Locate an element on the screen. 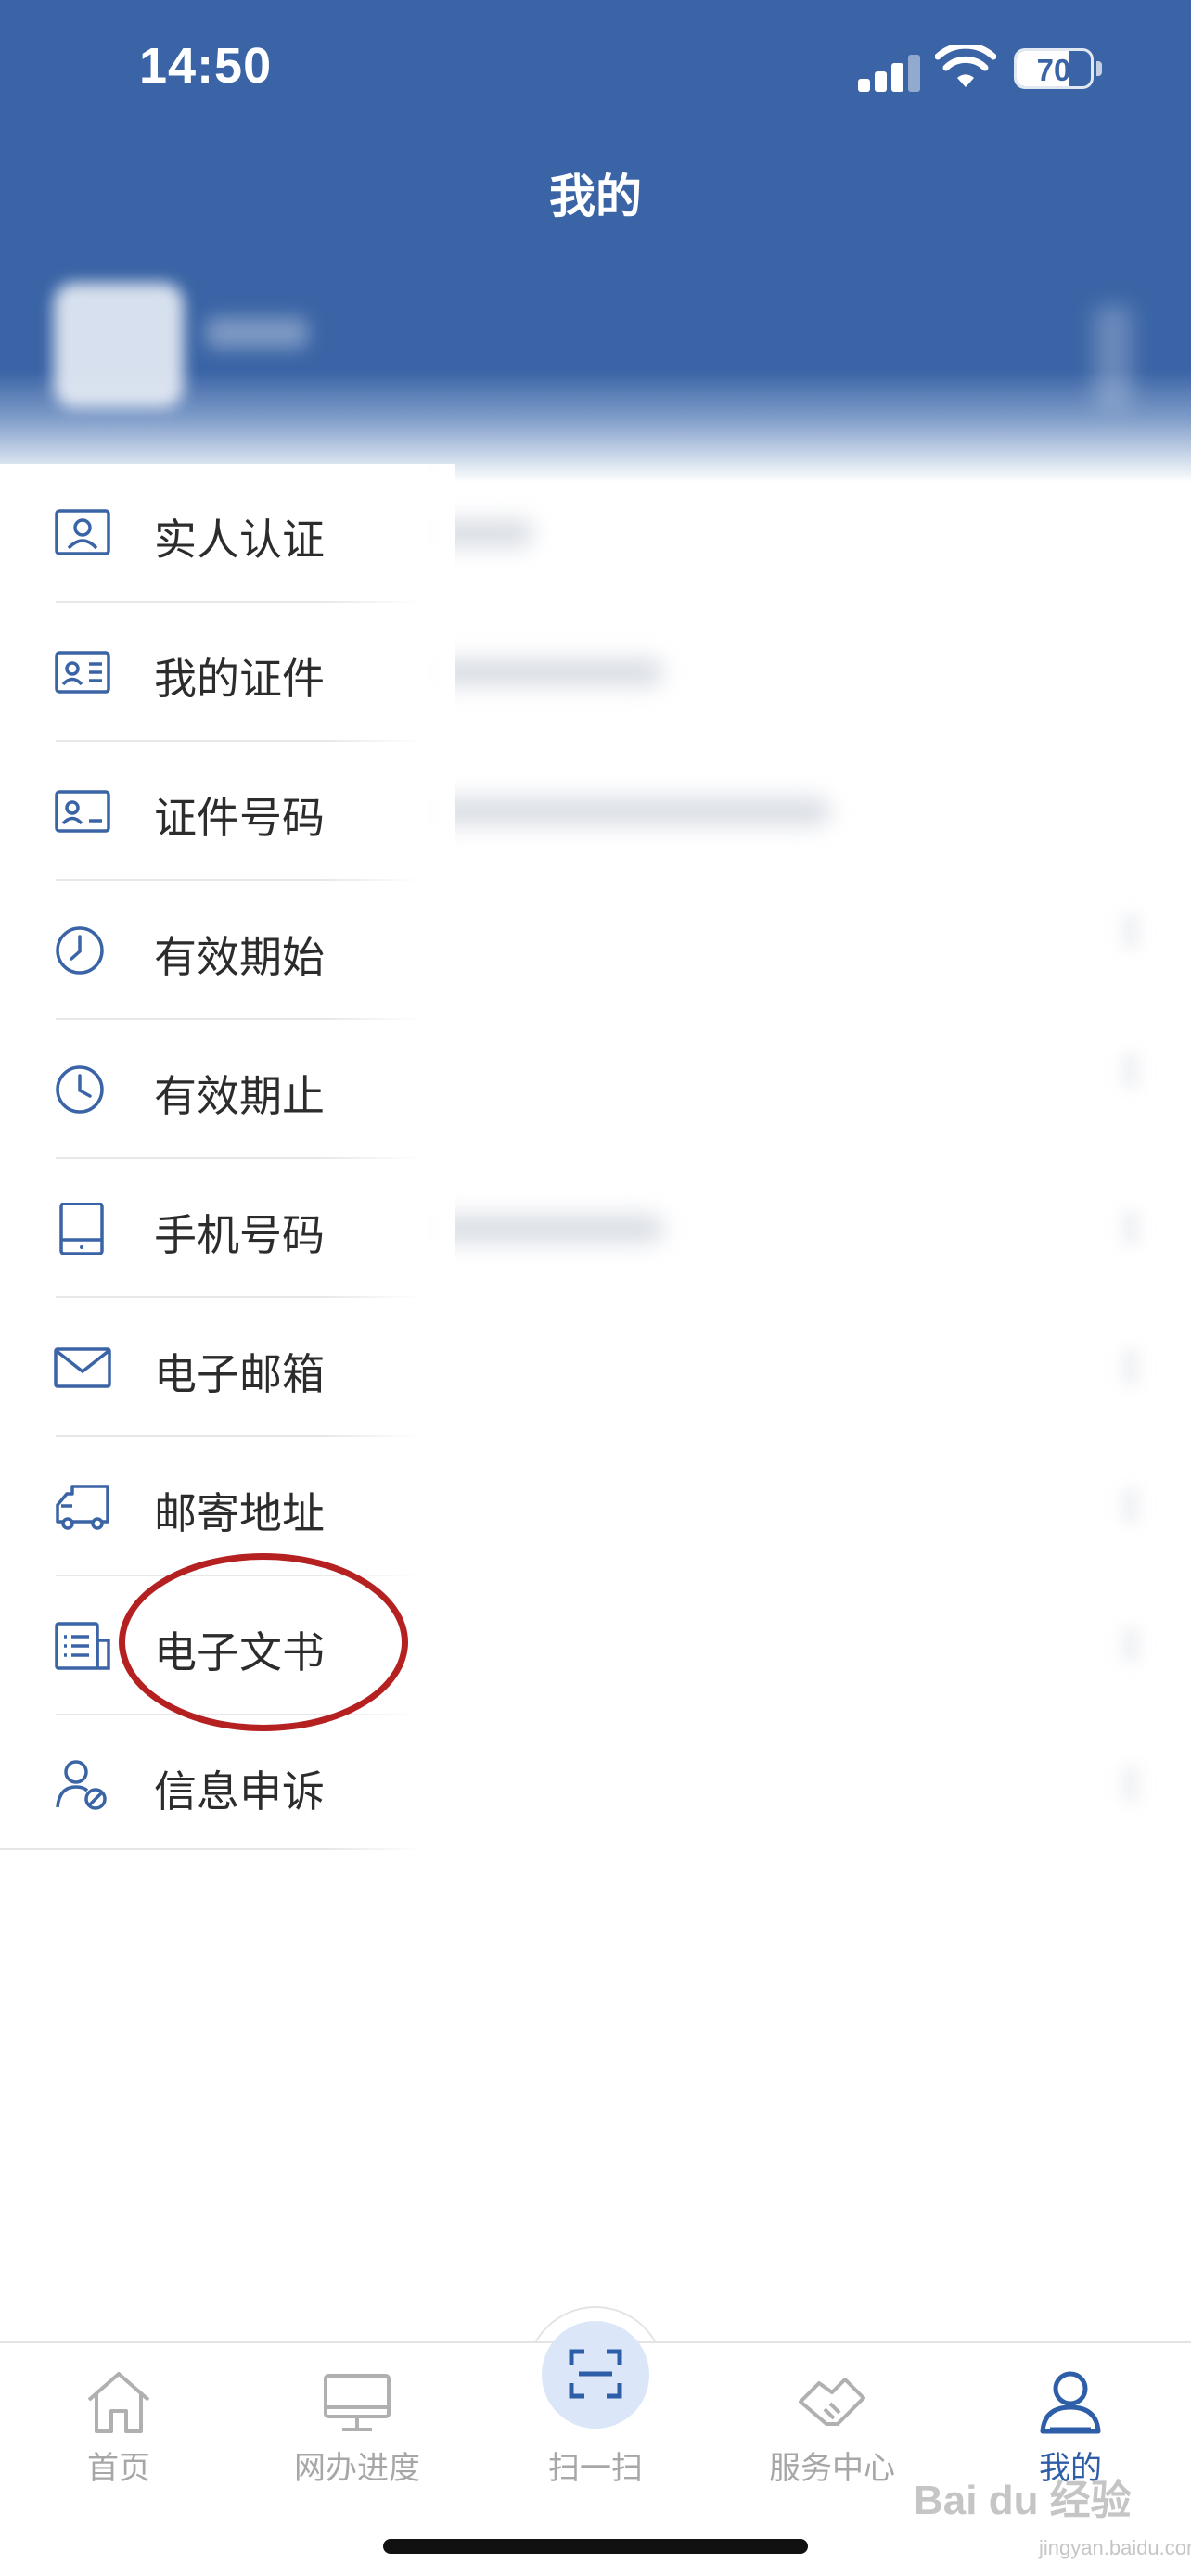  tab-progress: 网办进度 is located at coordinates (357, 2424).